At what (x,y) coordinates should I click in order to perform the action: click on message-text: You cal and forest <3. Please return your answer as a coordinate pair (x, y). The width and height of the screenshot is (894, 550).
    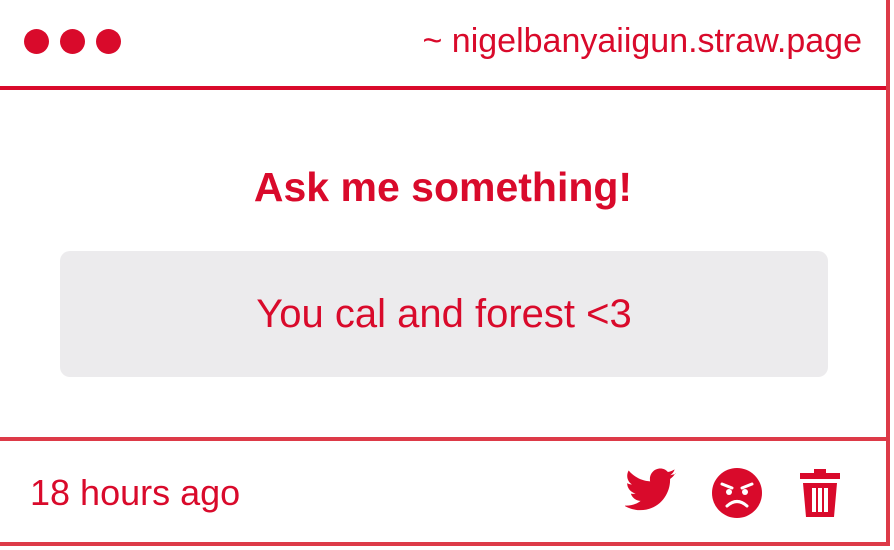
    Looking at the image, I should click on (444, 314).